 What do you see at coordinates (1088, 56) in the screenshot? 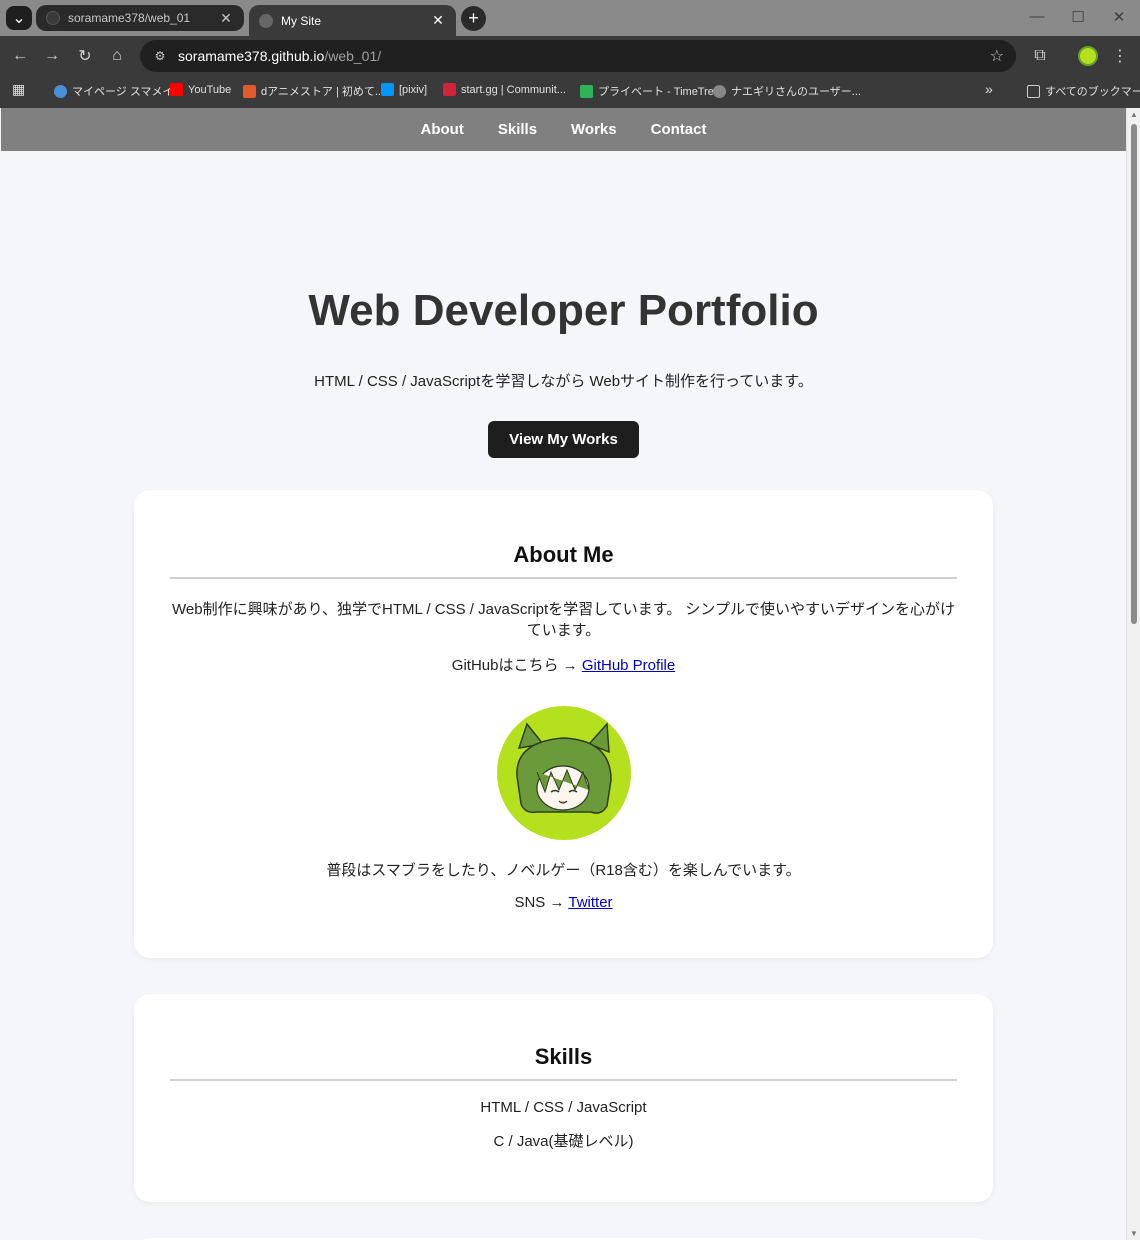
I see `profile-avatar` at bounding box center [1088, 56].